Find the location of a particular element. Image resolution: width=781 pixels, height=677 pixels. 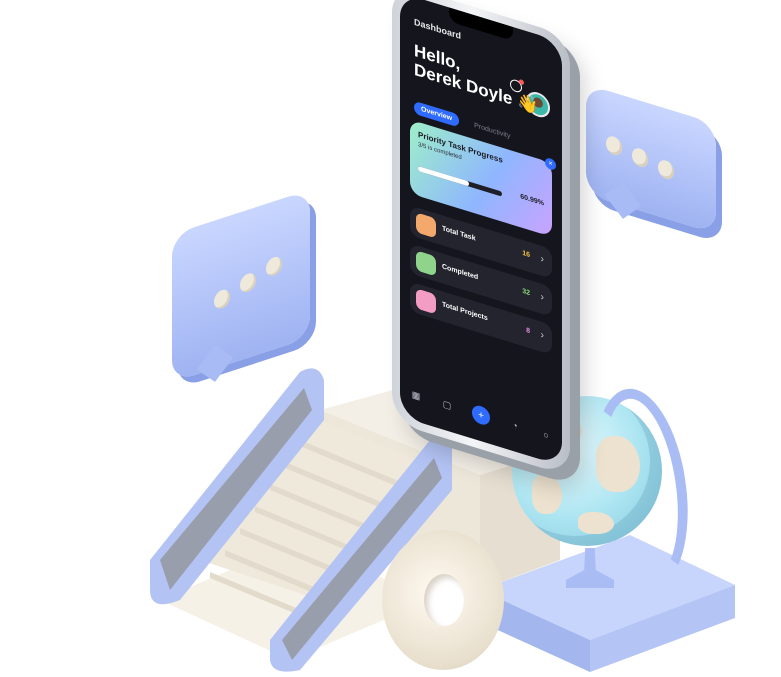

stat-value: 8 is located at coordinates (528, 331).